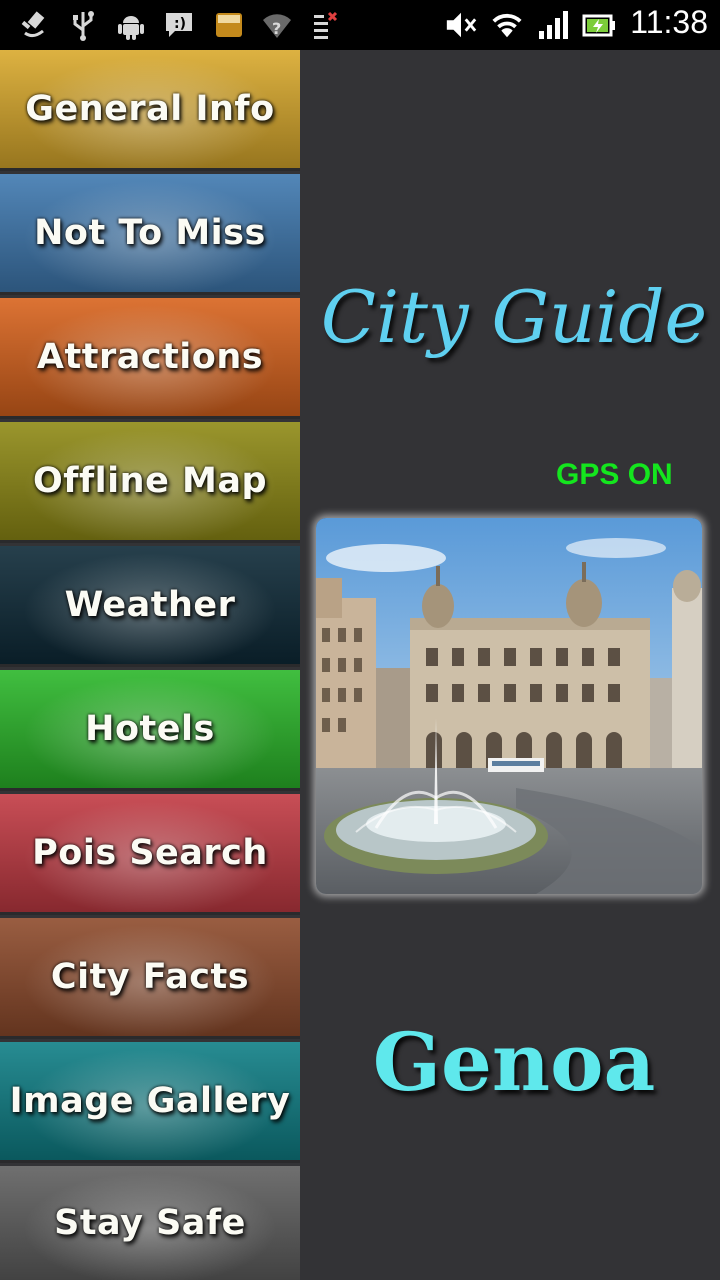 This screenshot has height=1280, width=720. I want to click on menu-item-label: Stay Safe, so click(150, 1223).